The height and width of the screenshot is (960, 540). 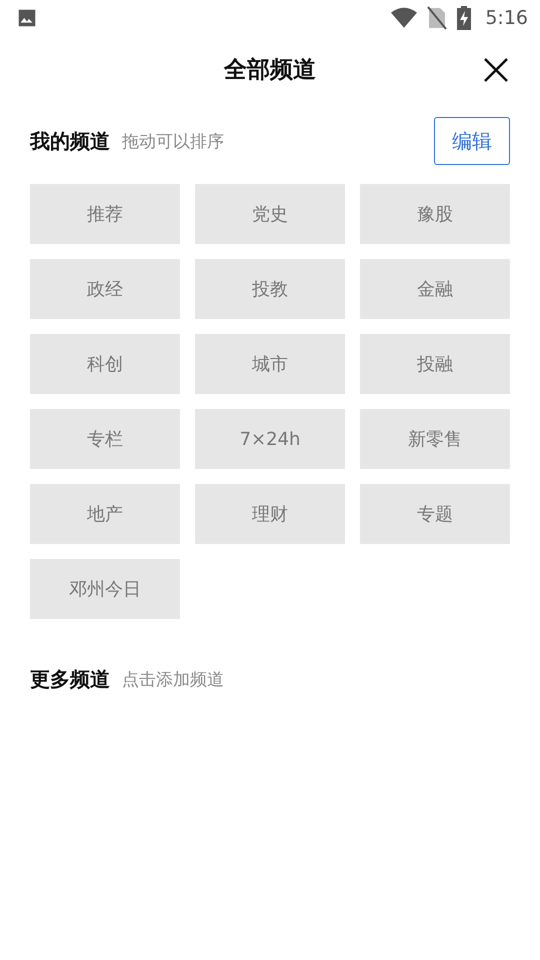 I want to click on edit-button: 编辑, so click(x=472, y=141).